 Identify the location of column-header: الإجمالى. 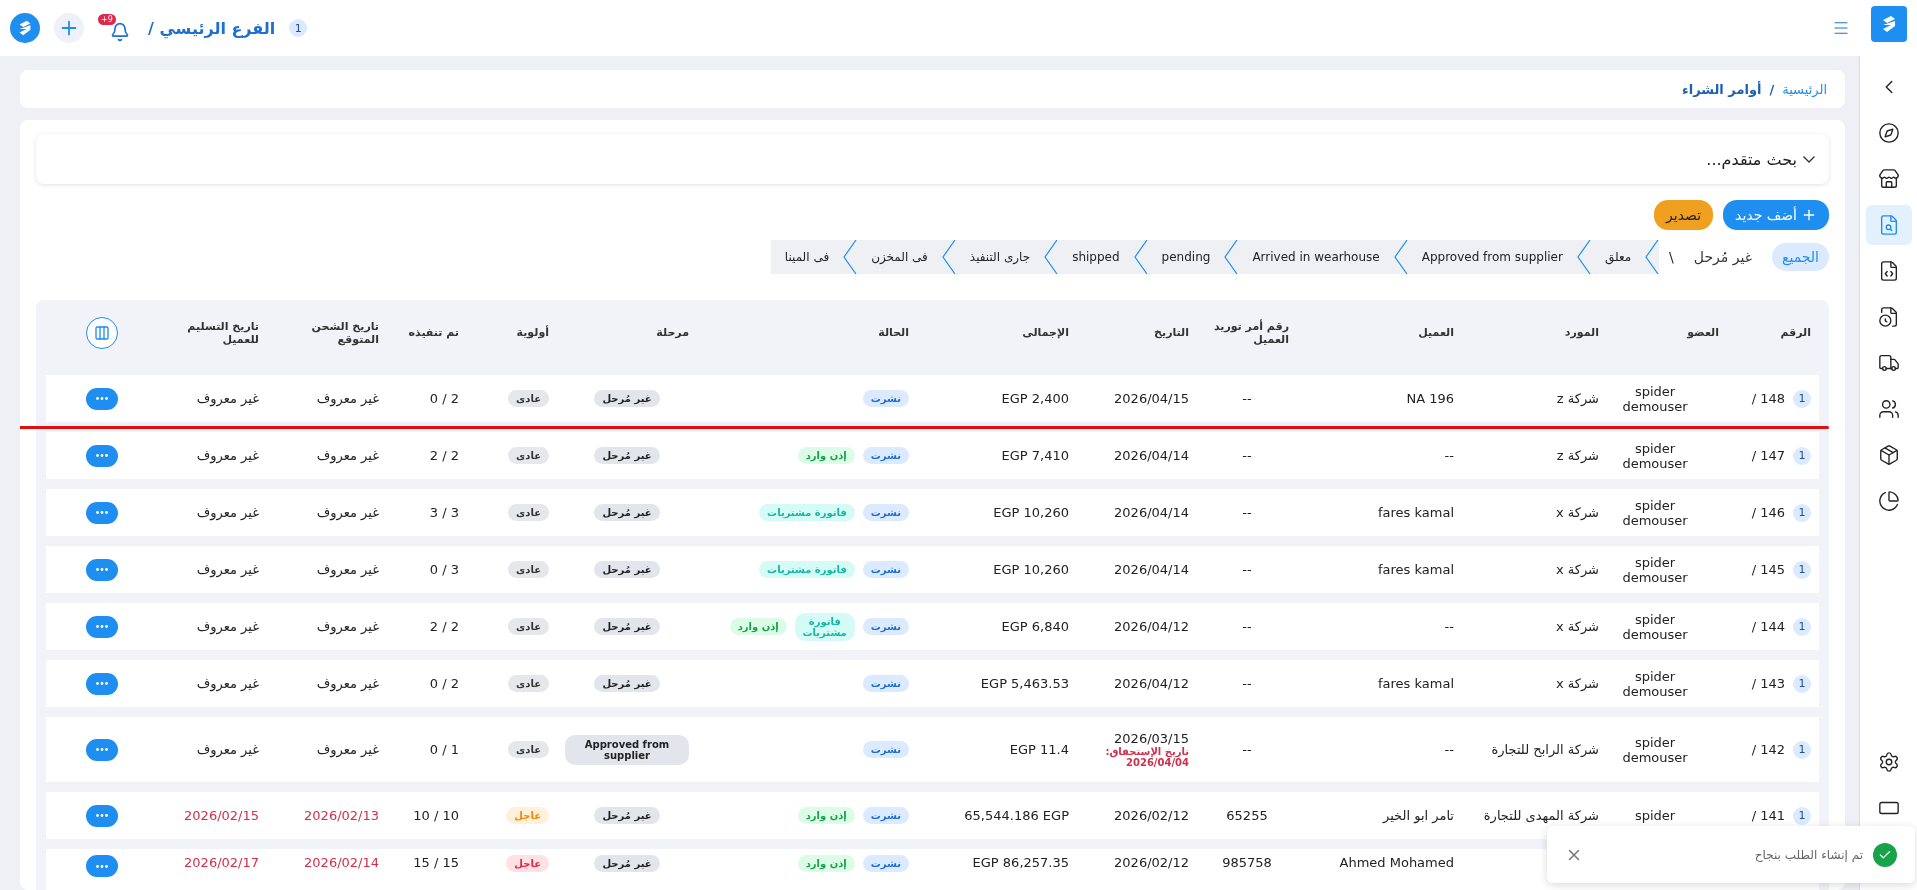
(1045, 332).